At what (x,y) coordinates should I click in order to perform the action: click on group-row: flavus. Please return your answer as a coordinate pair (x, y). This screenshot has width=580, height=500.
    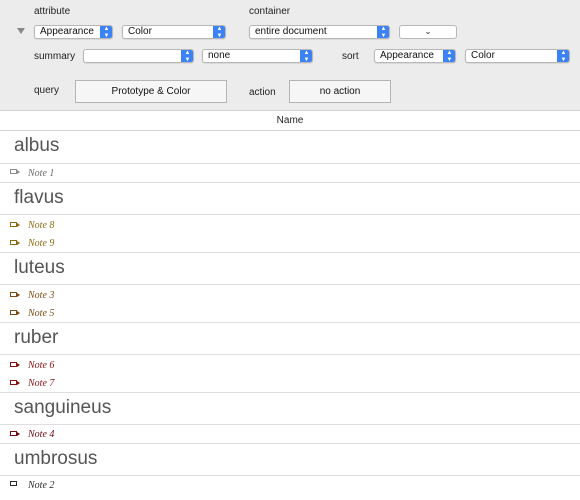
    Looking at the image, I should click on (290, 199).